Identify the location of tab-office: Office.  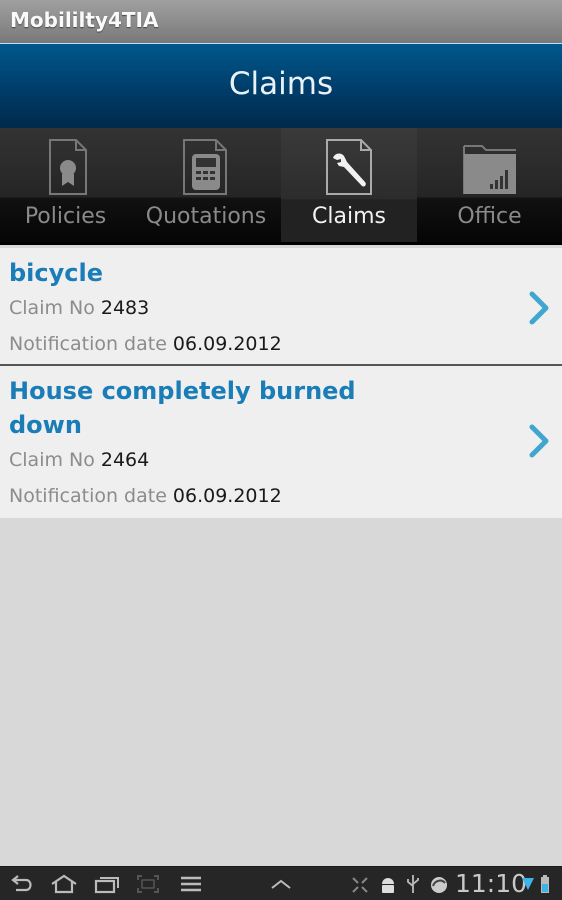
(489, 185).